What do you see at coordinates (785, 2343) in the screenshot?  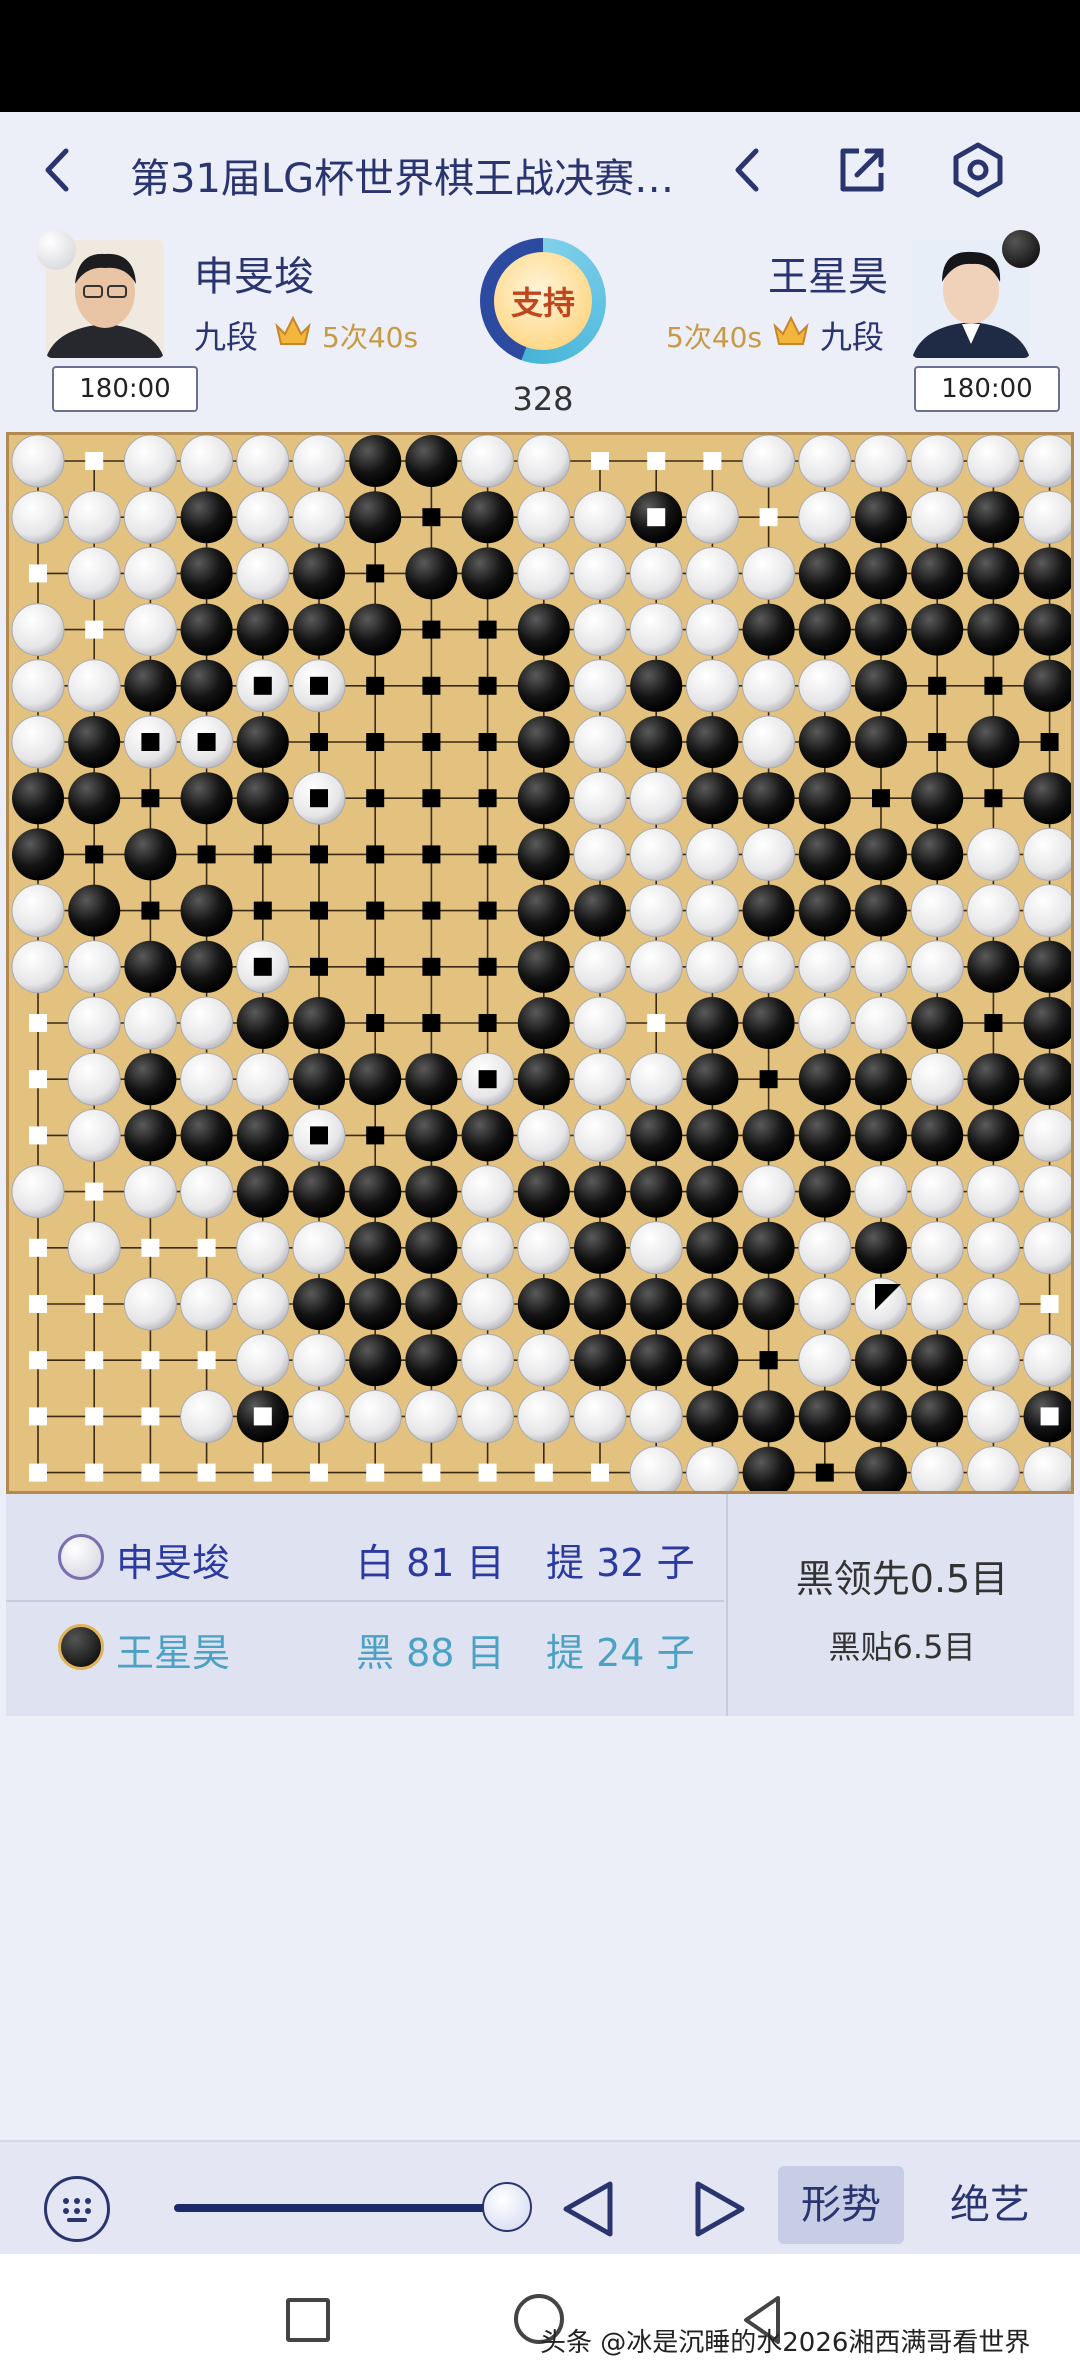 I see `watermark-text: 头条 @冰是沉睡的水2026湘西满哥看世界` at bounding box center [785, 2343].